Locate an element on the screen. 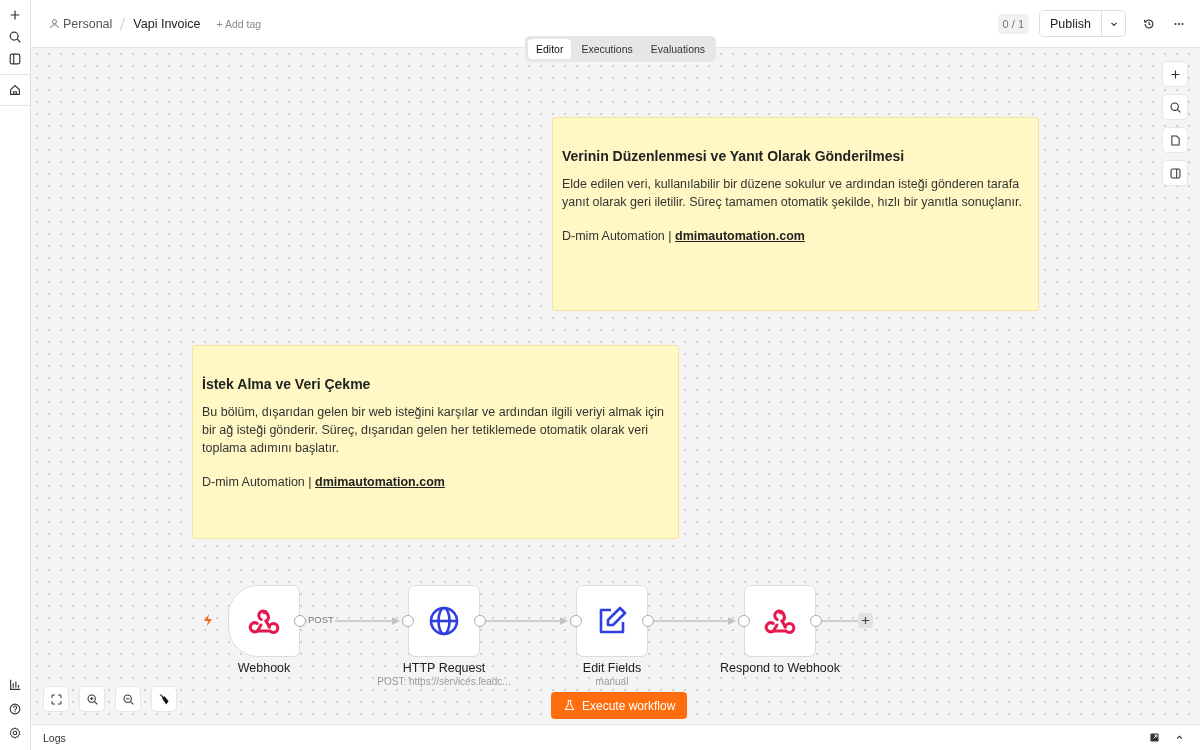  zoom-in-icon is located at coordinates (92, 699).